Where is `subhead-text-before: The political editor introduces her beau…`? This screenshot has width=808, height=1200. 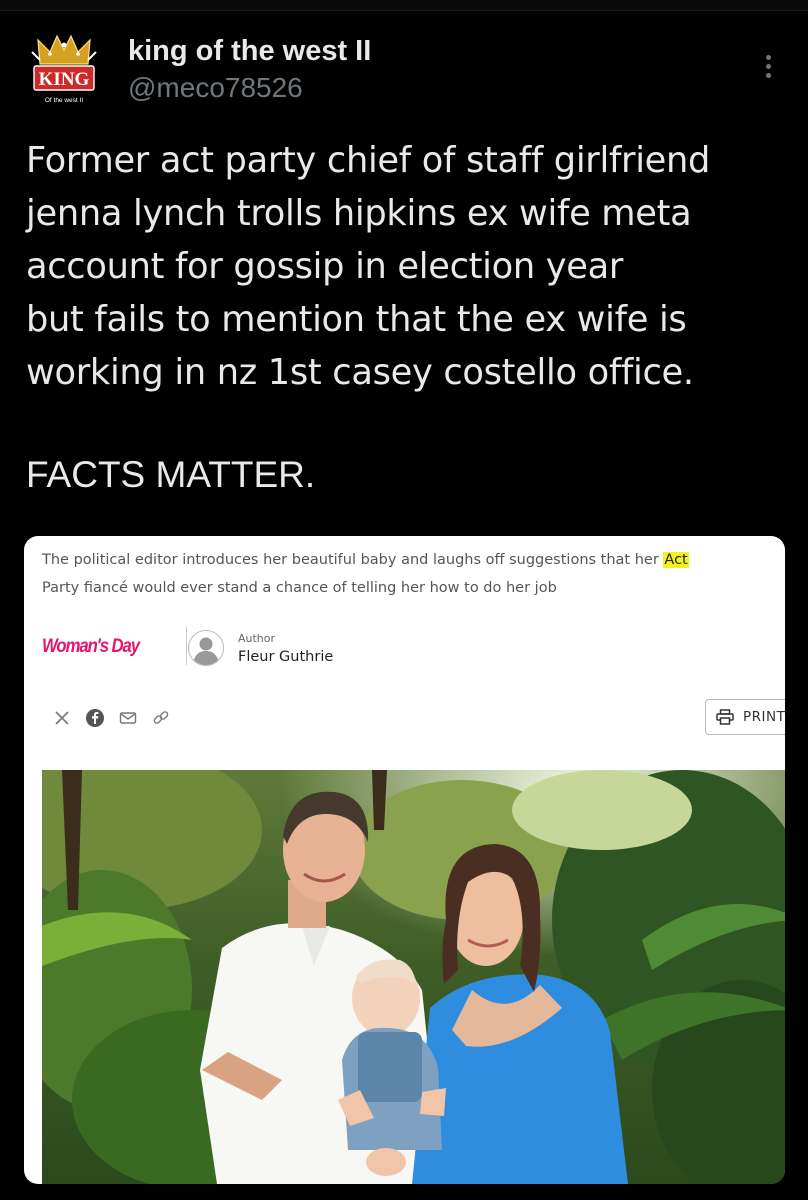
subhead-text-before: The political editor introduces her beau… is located at coordinates (353, 560).